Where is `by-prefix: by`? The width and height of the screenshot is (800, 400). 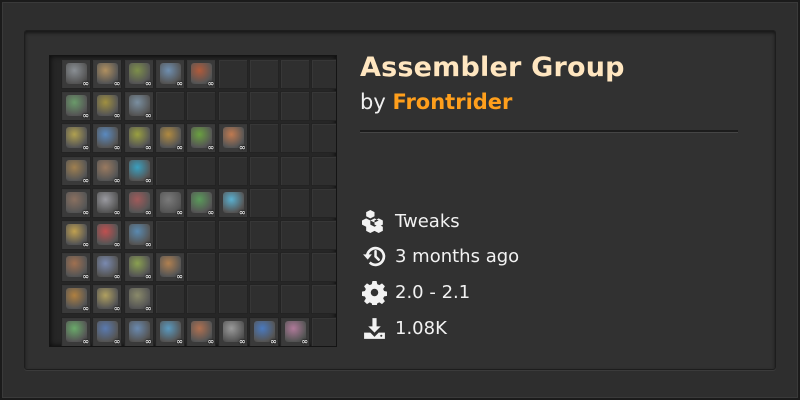
by-prefix: by is located at coordinates (376, 102).